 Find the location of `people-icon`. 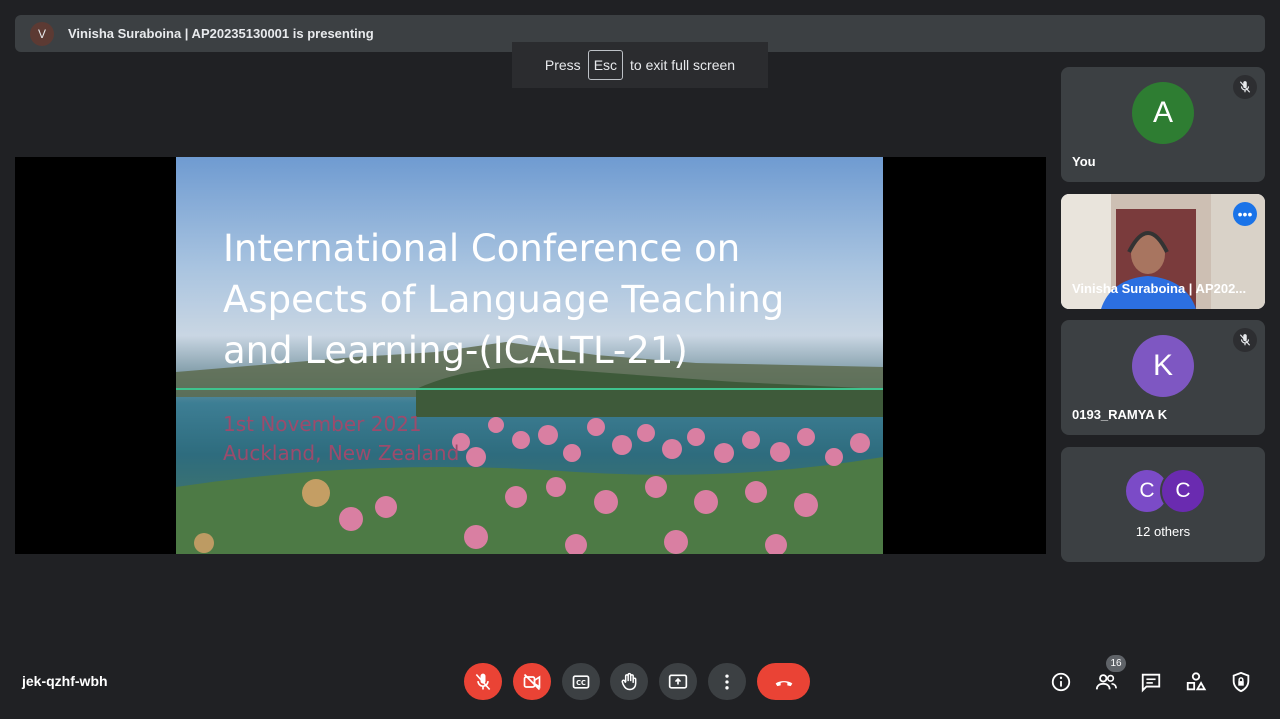

people-icon is located at coordinates (1106, 682).